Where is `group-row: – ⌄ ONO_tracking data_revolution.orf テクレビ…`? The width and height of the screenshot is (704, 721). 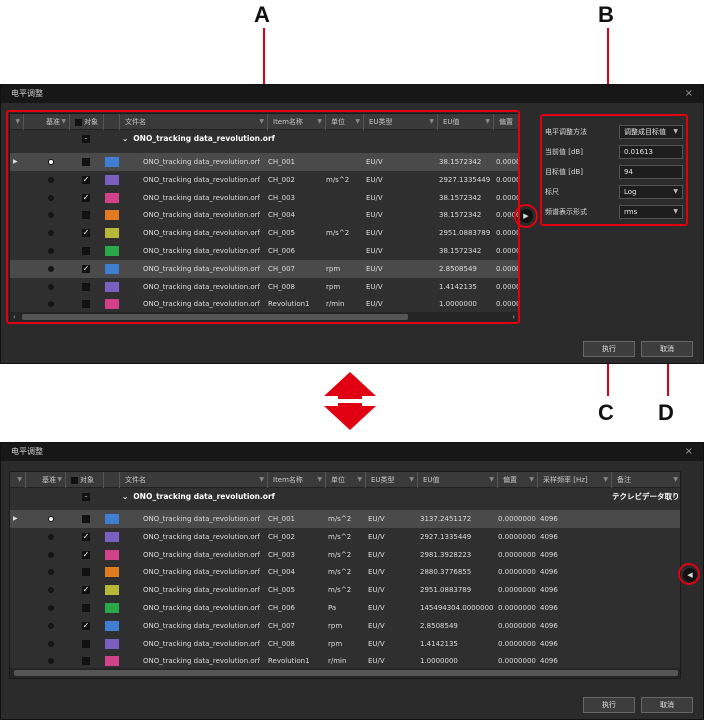
group-row: – ⌄ ONO_tracking data_revolution.orf テクレビ… is located at coordinates (345, 497).